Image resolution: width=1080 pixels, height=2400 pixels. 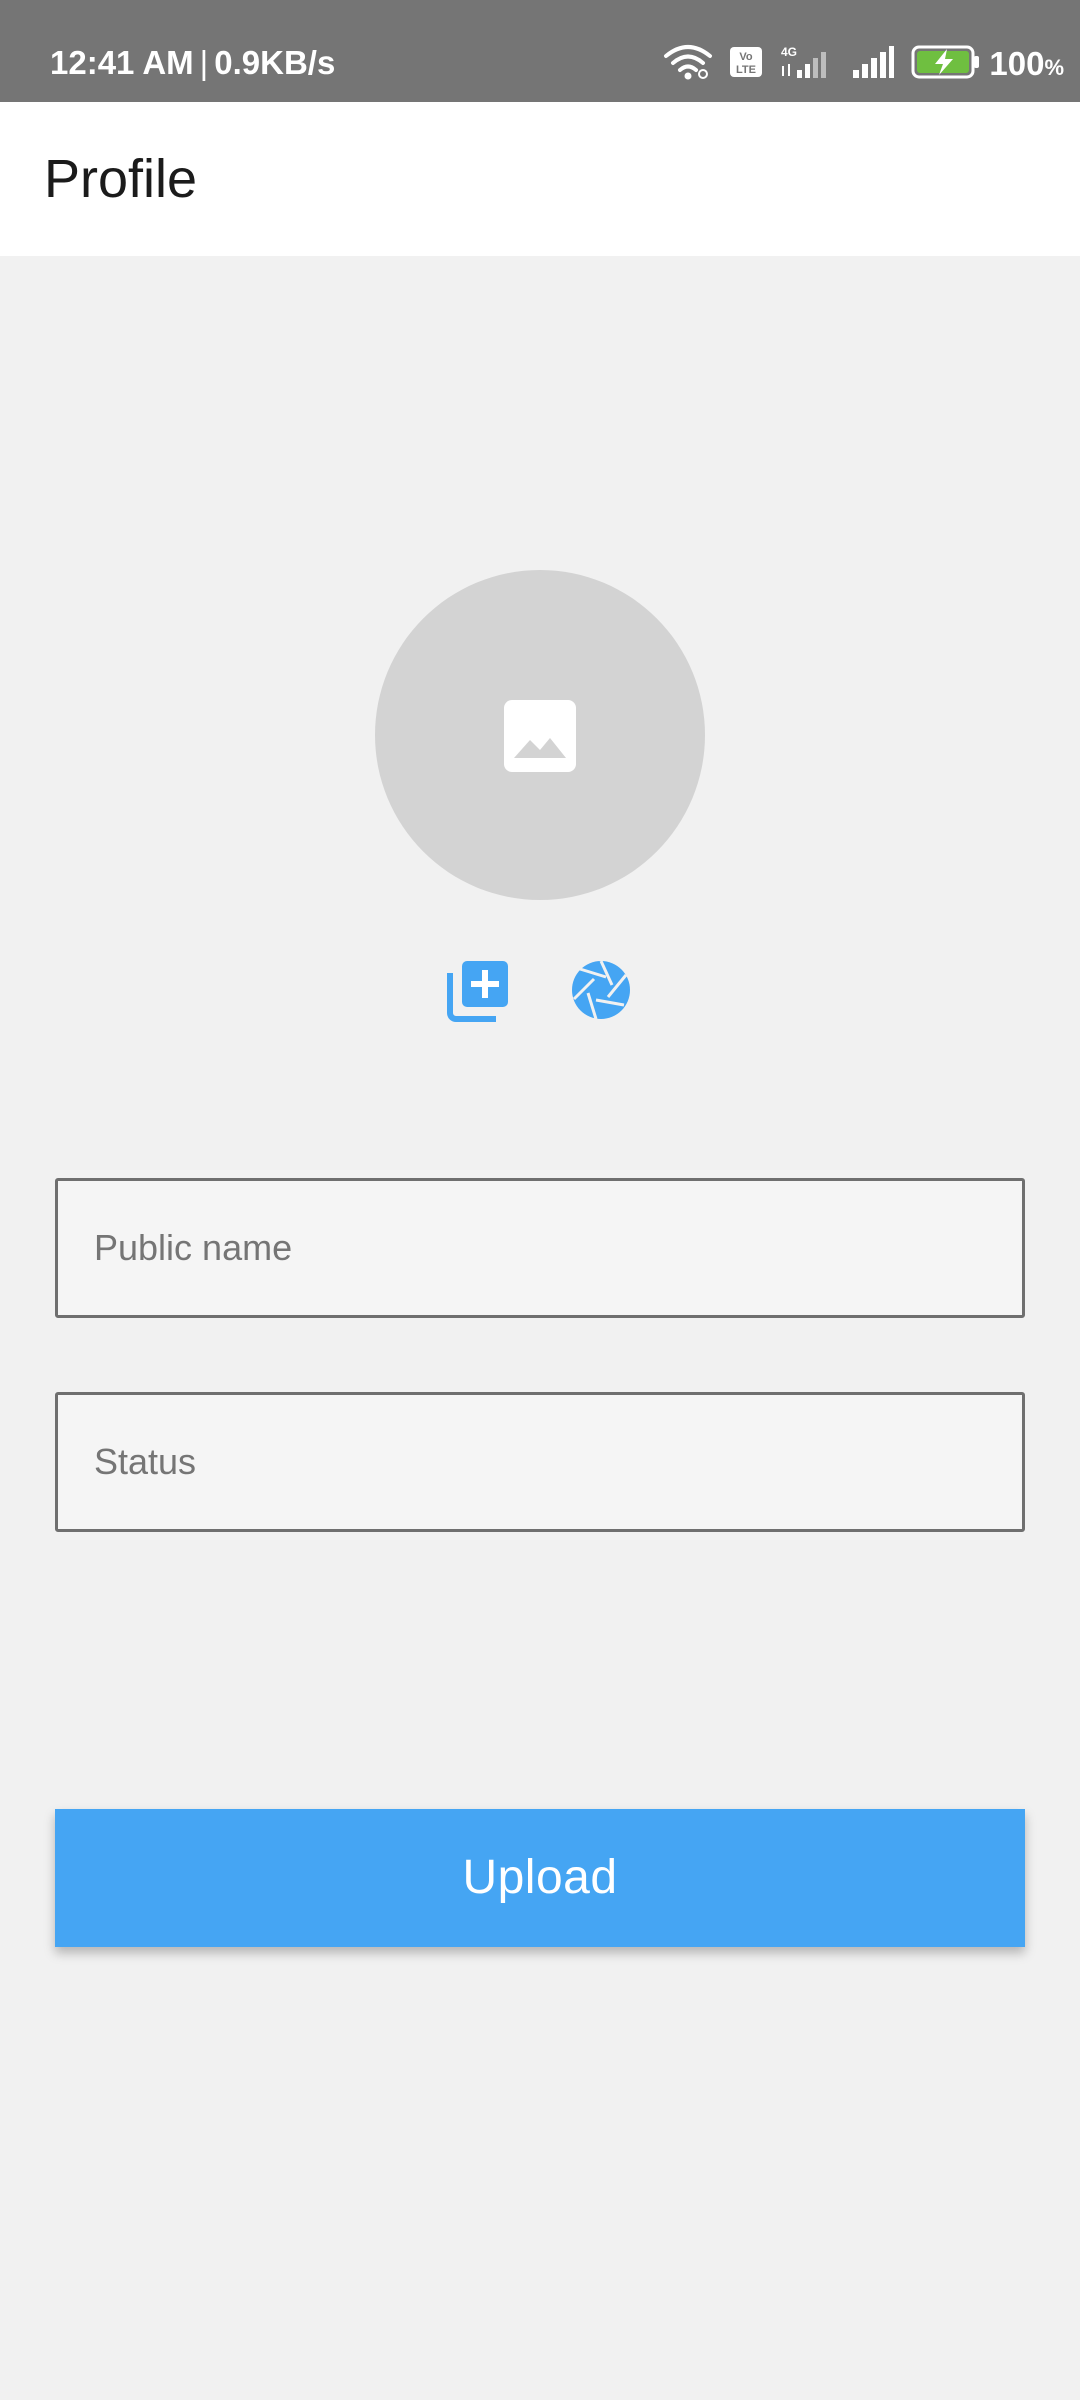 I want to click on svg-text: Vo, so click(x=747, y=57).